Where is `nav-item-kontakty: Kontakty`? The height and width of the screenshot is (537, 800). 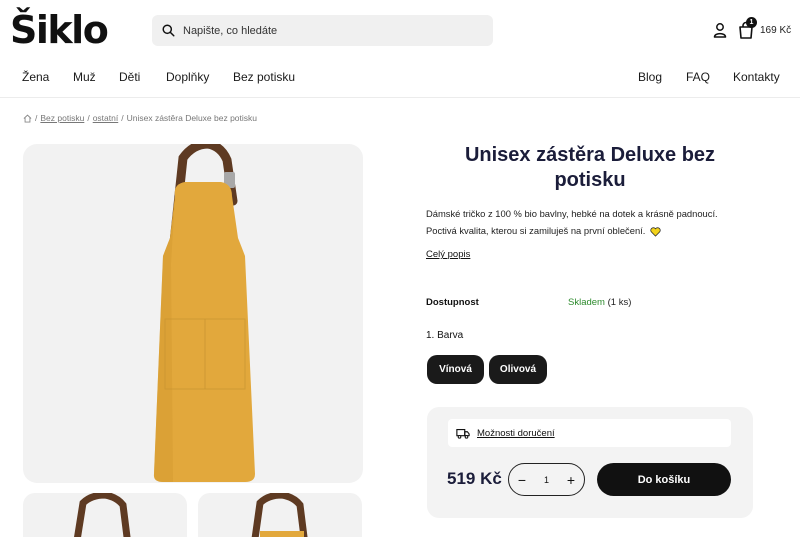 nav-item-kontakty: Kontakty is located at coordinates (756, 77).